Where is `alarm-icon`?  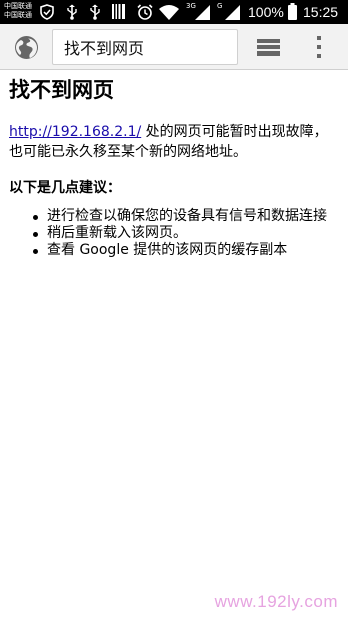 alarm-icon is located at coordinates (145, 12).